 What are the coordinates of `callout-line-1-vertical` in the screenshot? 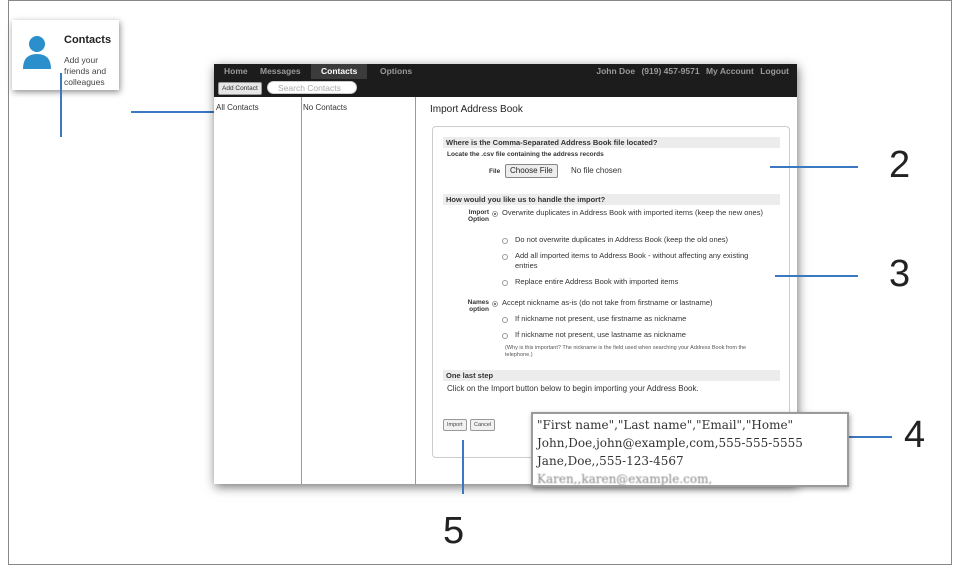 It's located at (61, 105).